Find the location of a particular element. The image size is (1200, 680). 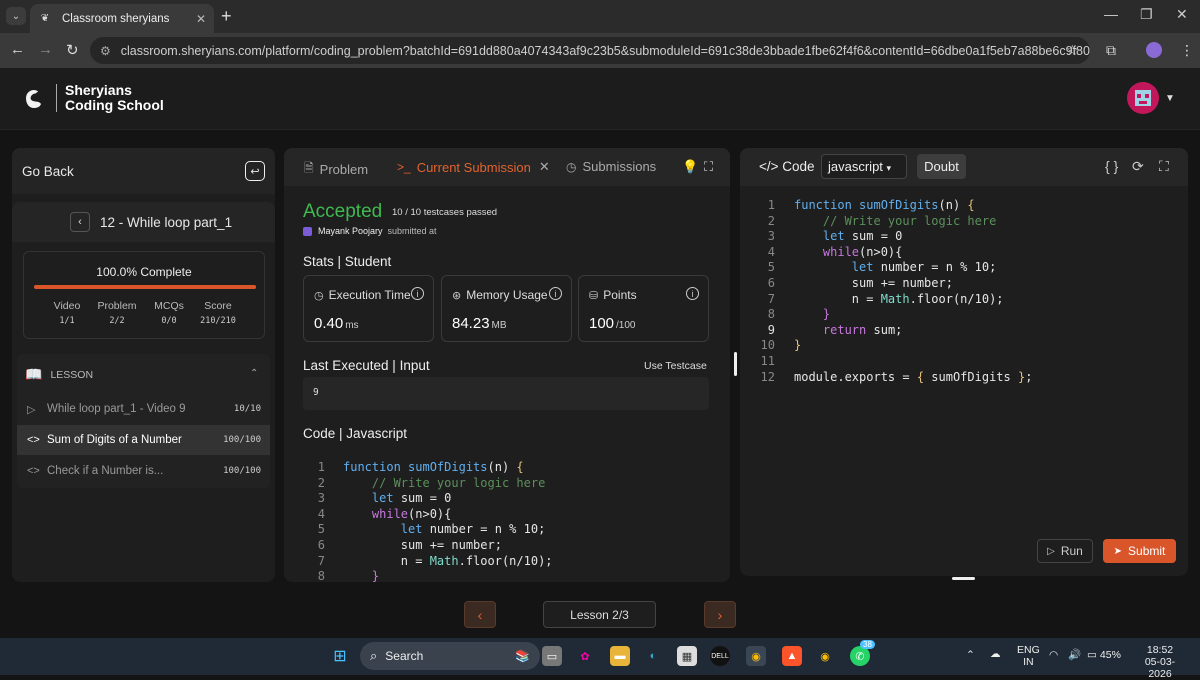

doubt-button: Doubt is located at coordinates (941, 166).